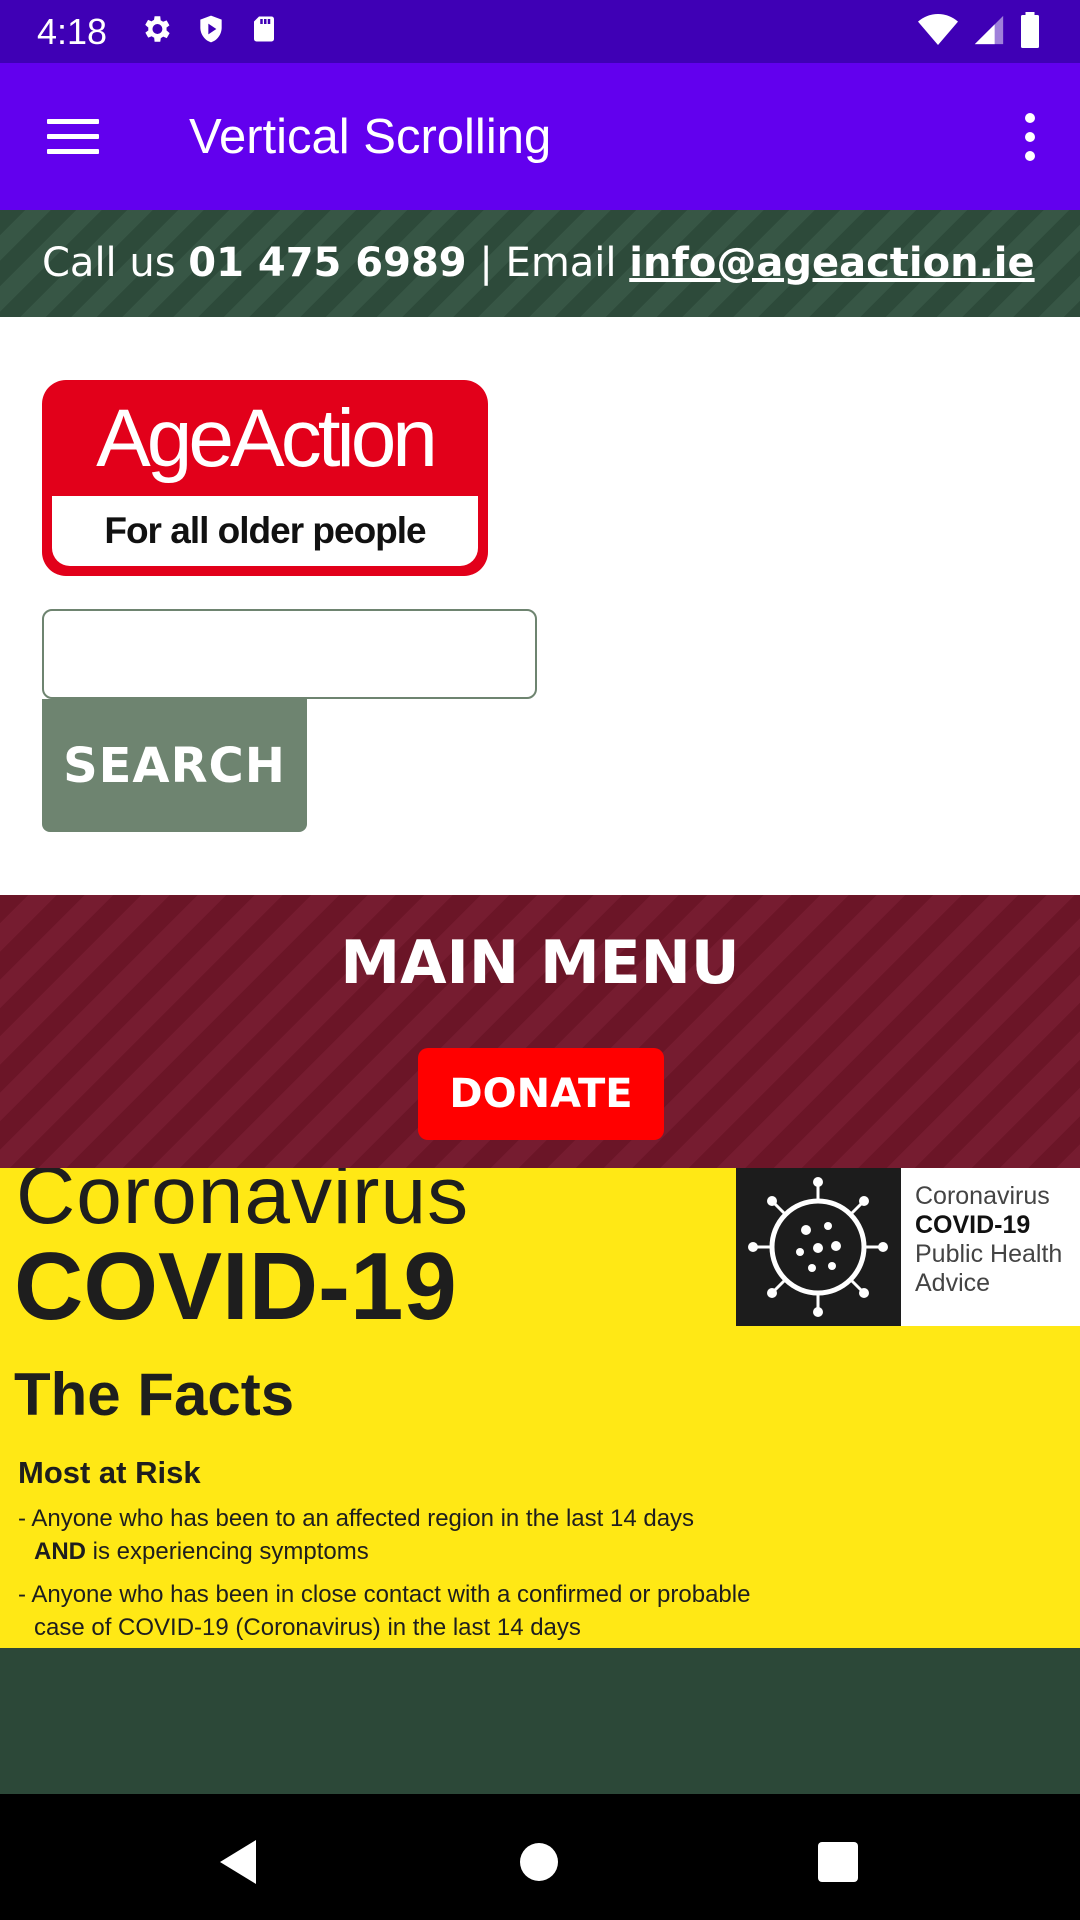 The image size is (1080, 1920). I want to click on email-label: Email, so click(567, 263).